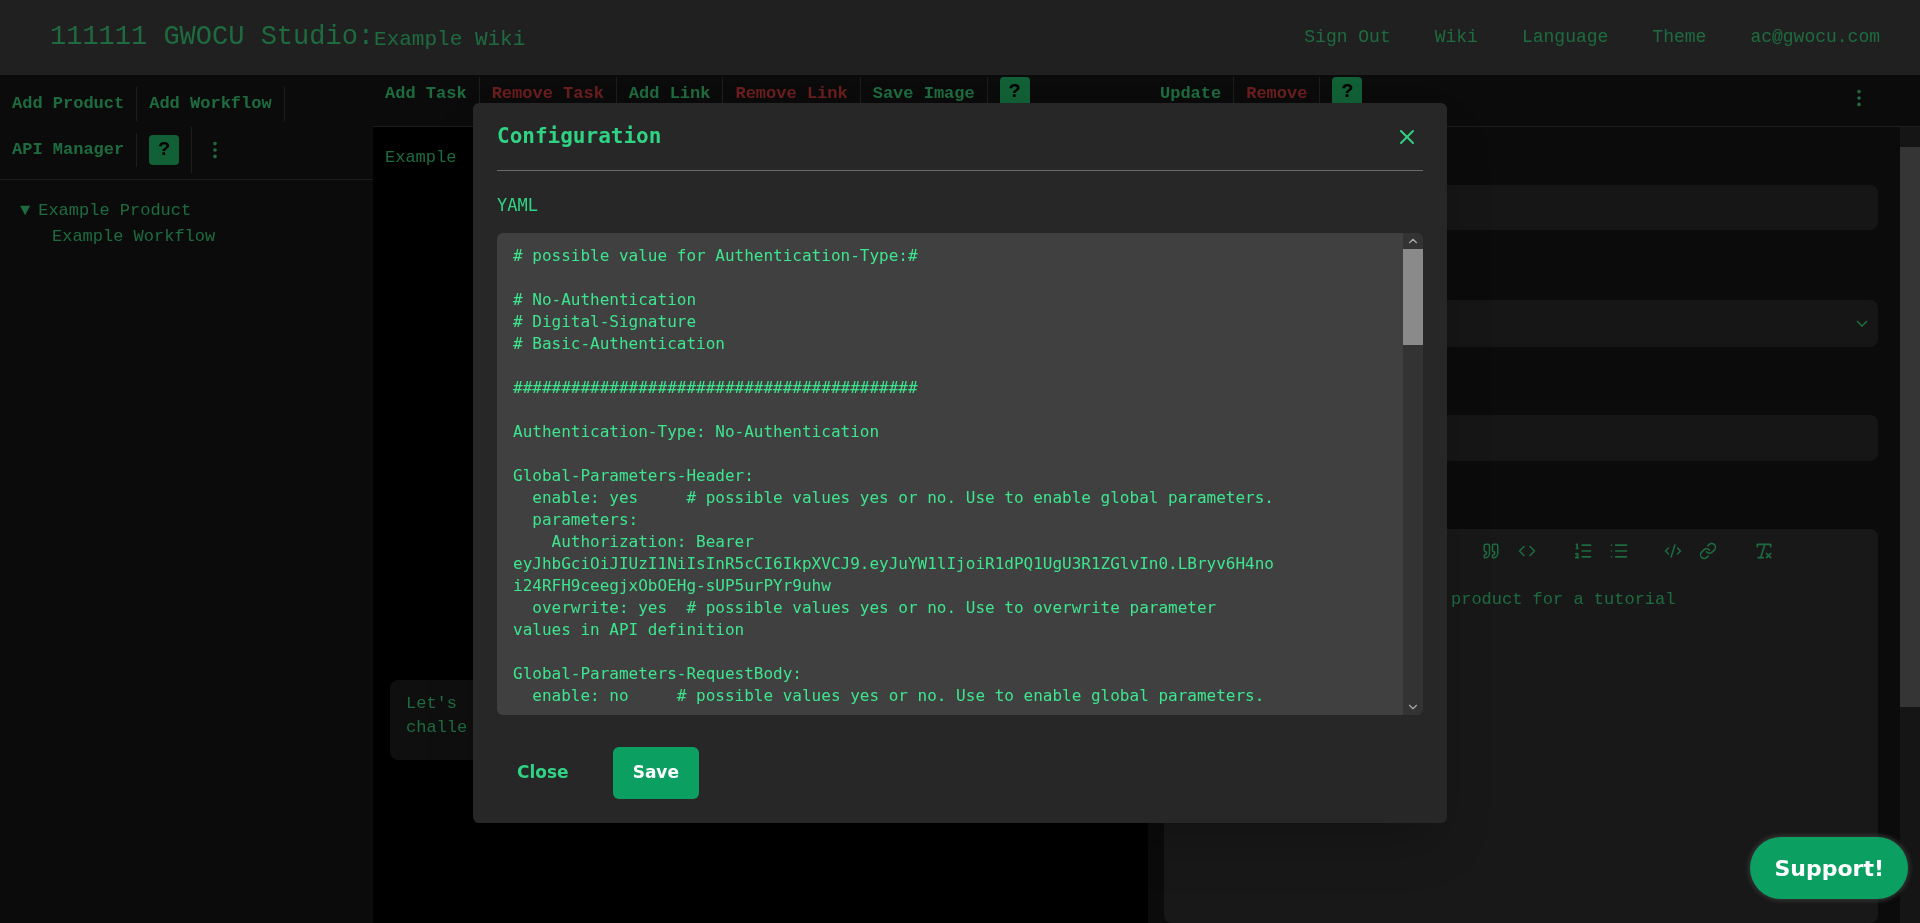  Describe the element at coordinates (518, 205) in the screenshot. I see `field-label: YAML` at that location.